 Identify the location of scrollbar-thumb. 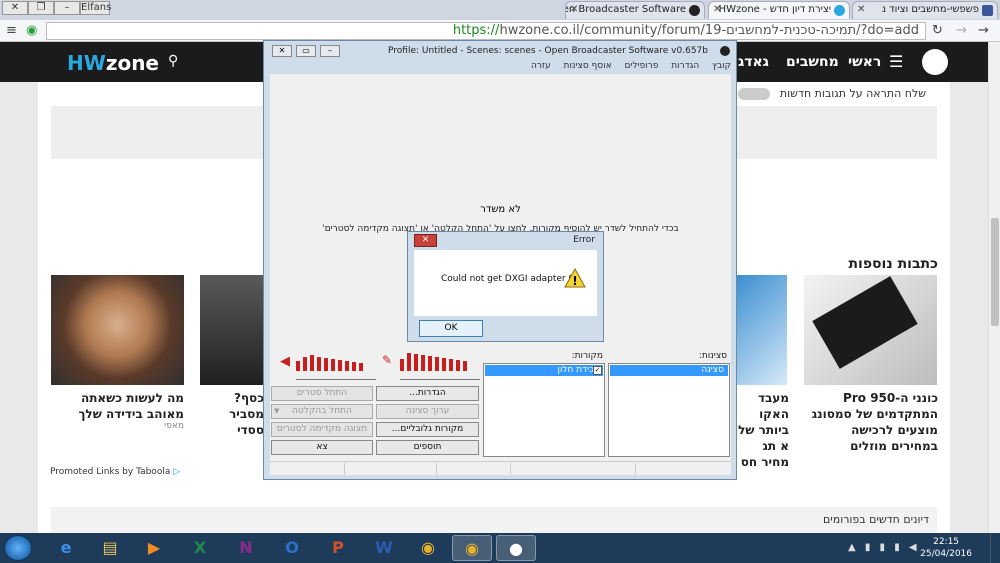
(995, 272).